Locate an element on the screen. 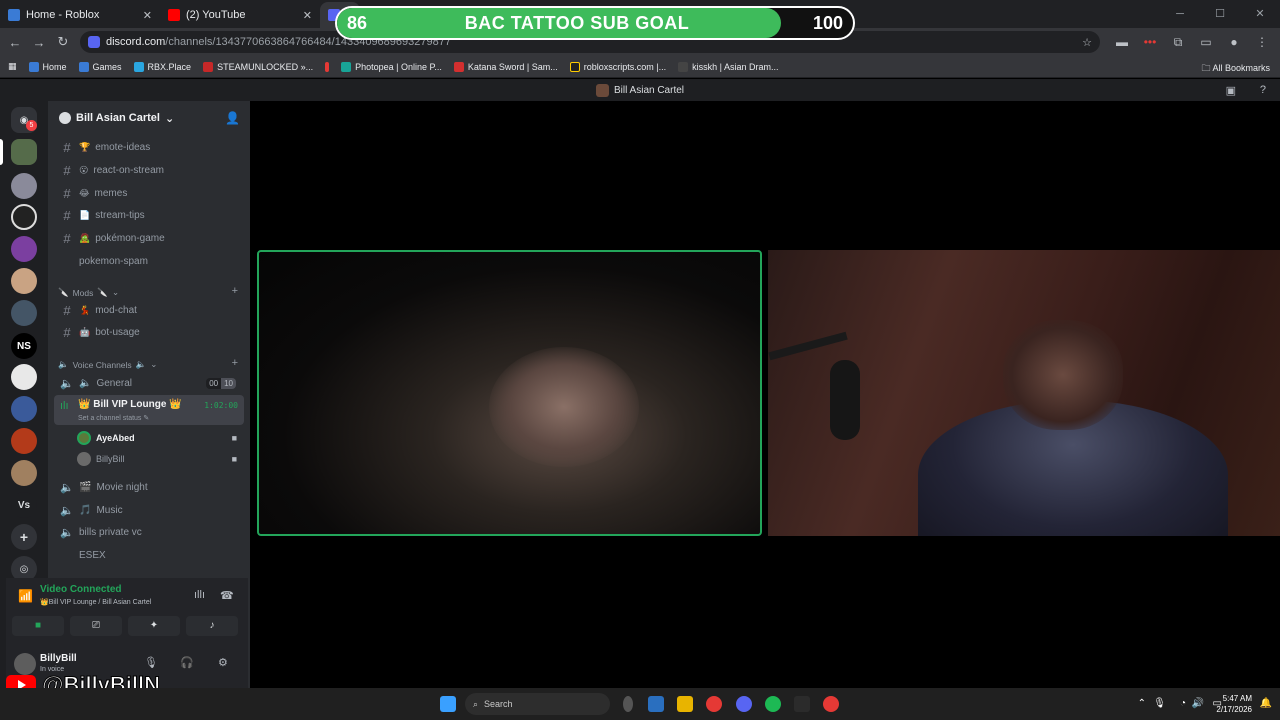  site-info-icon is located at coordinates (94, 42).